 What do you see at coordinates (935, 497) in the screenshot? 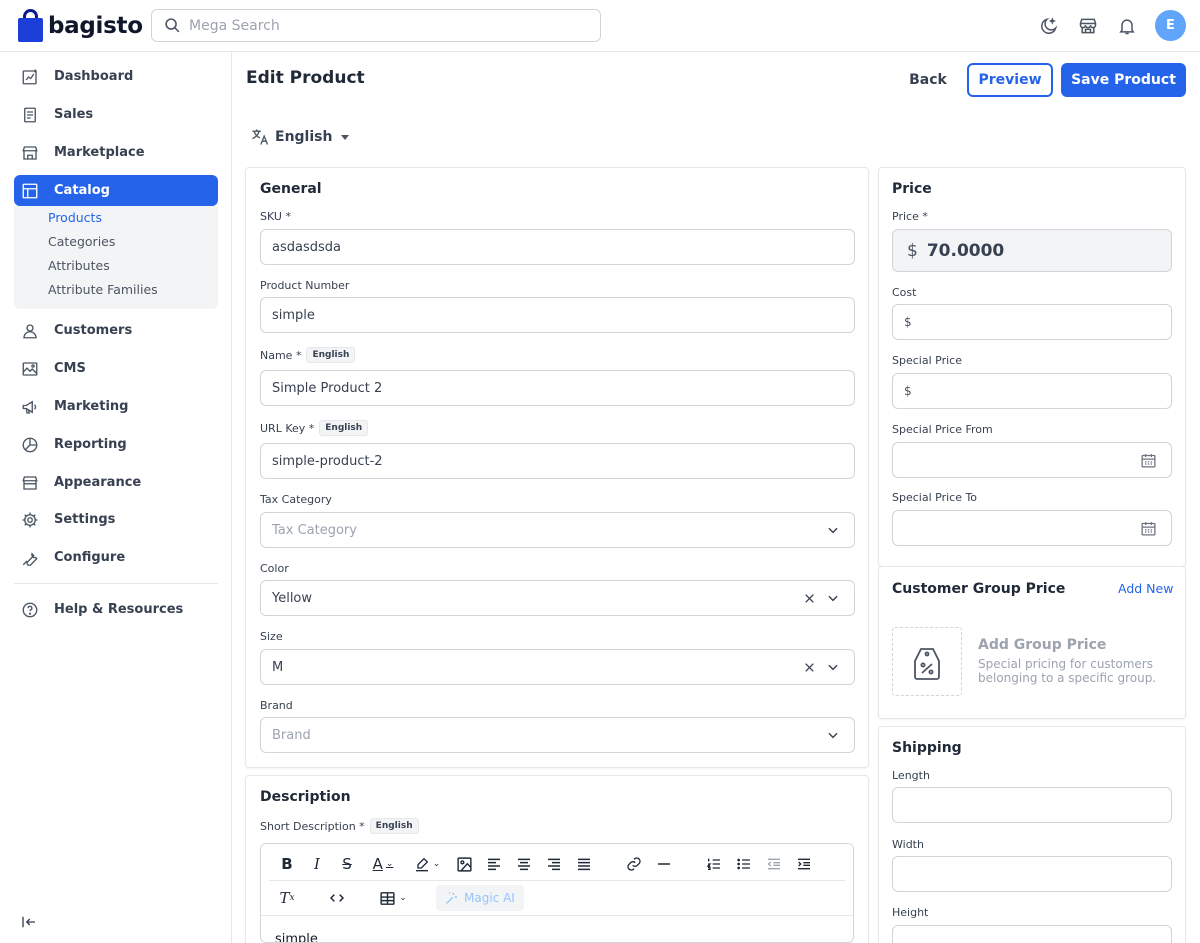
I see `special-price-to-label-text: Special Price To` at bounding box center [935, 497].